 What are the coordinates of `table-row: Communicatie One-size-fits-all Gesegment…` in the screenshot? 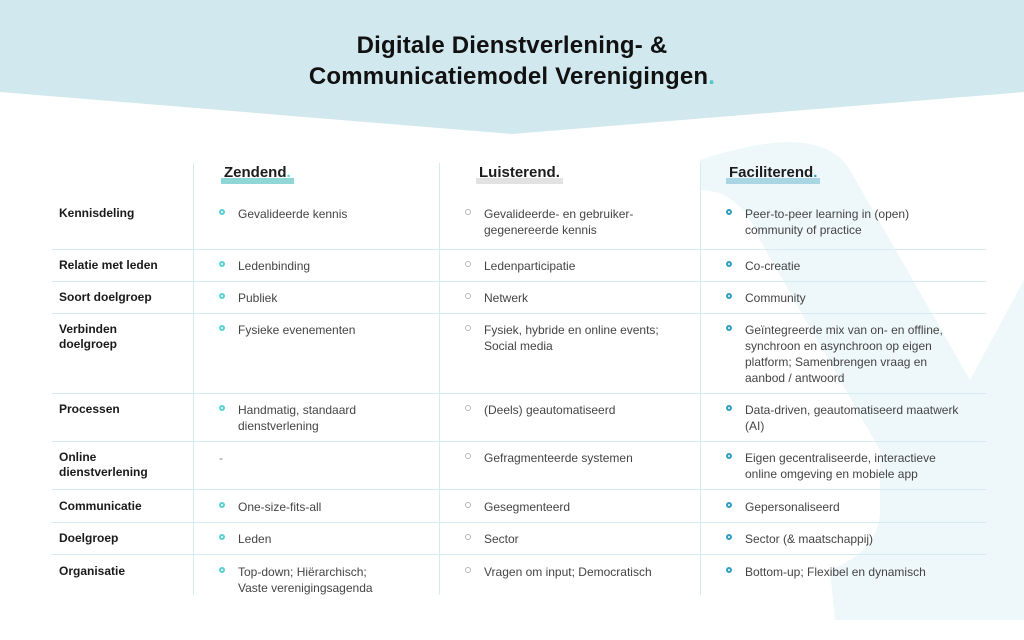 It's located at (519, 511).